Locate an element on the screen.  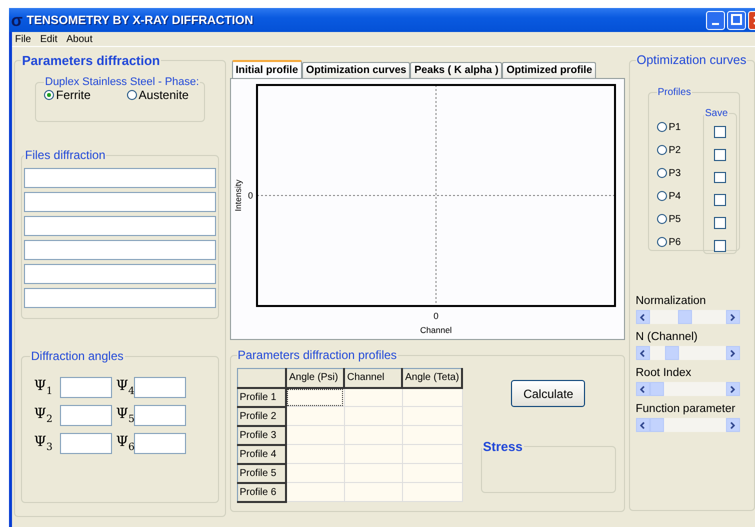
maximize-button is located at coordinates (736, 20).